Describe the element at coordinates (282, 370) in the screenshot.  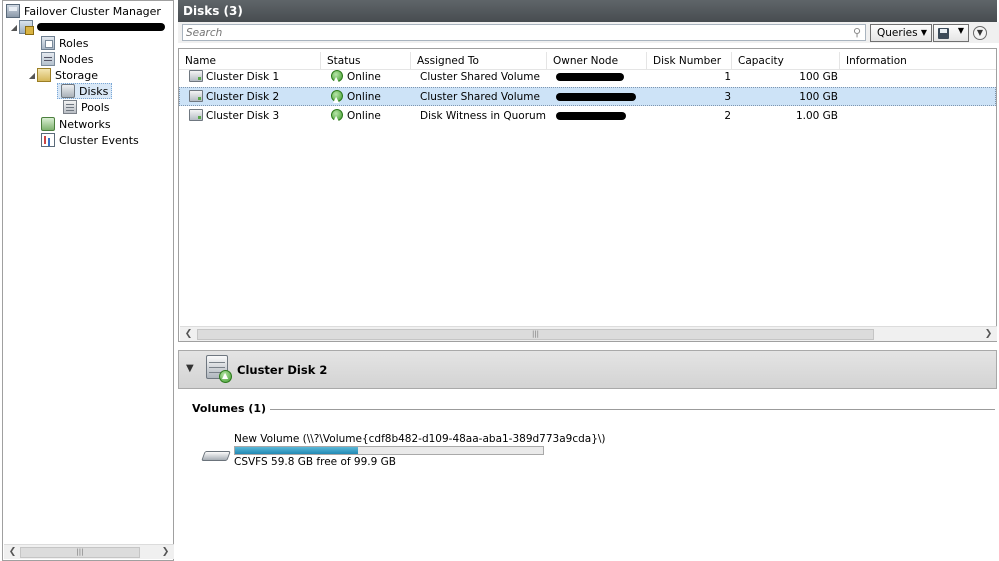
I see `details-title: Cluster Disk 2` at that location.